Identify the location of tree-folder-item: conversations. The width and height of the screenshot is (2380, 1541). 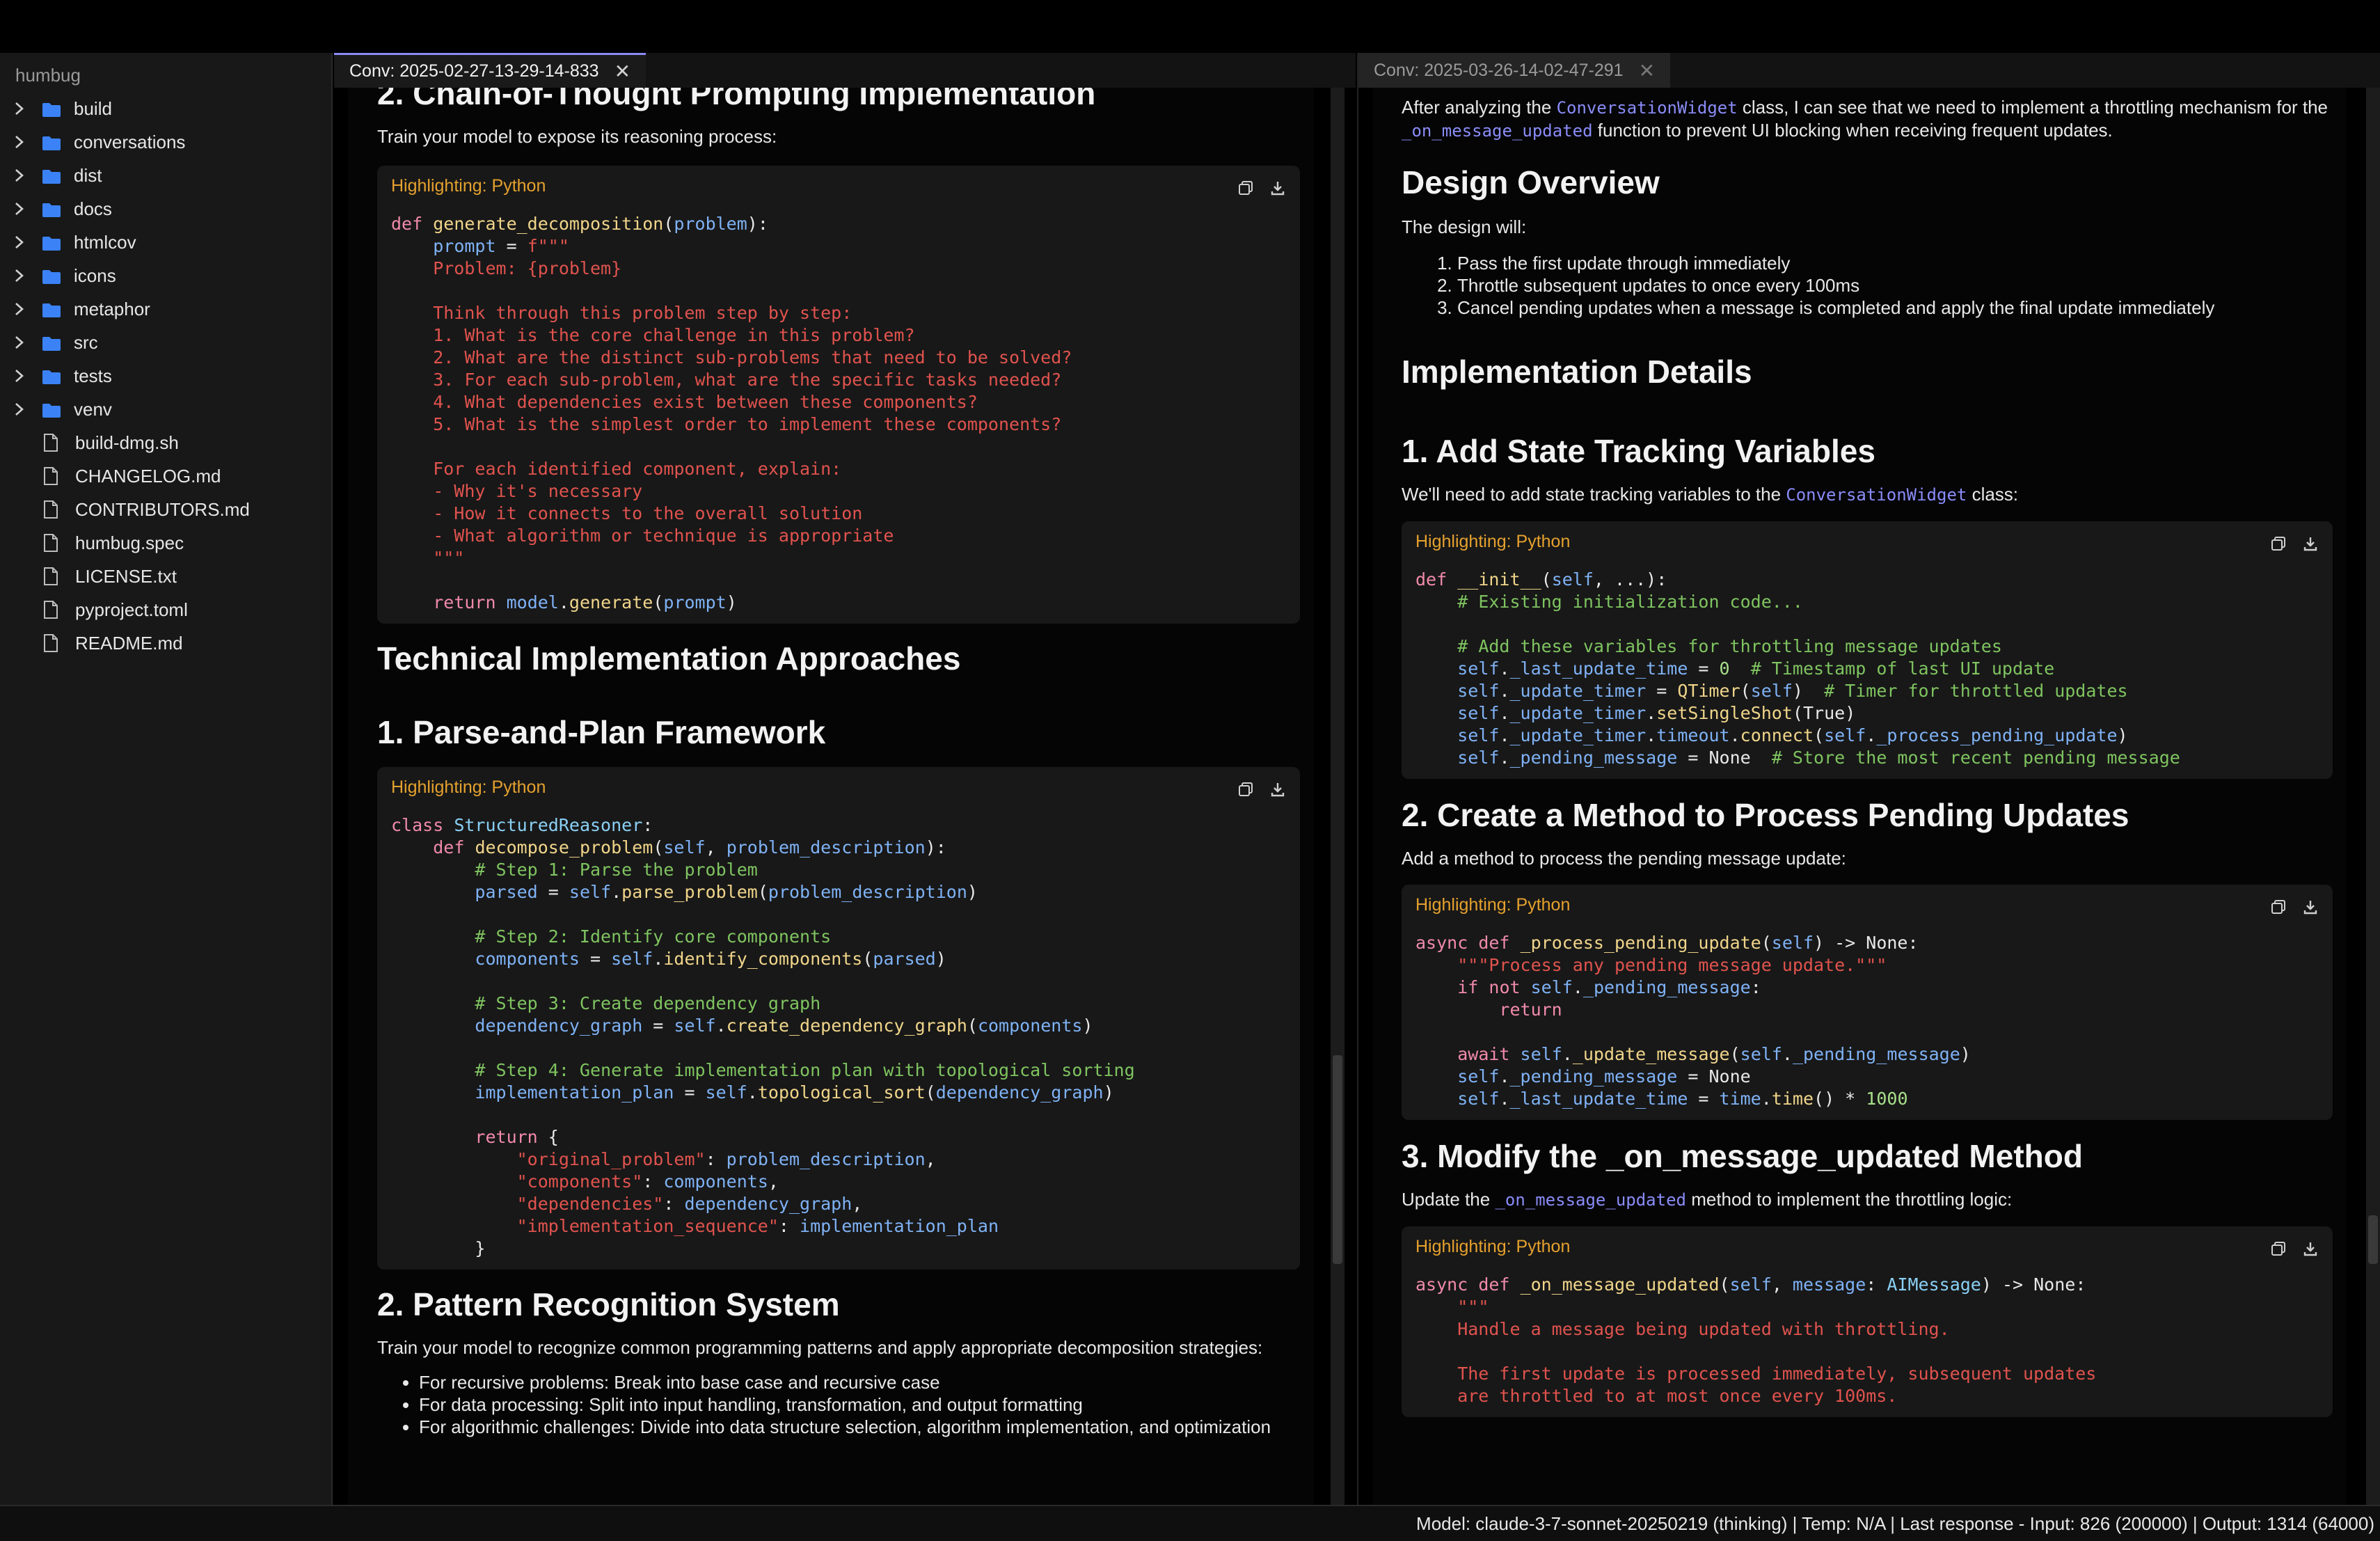
(165, 142).